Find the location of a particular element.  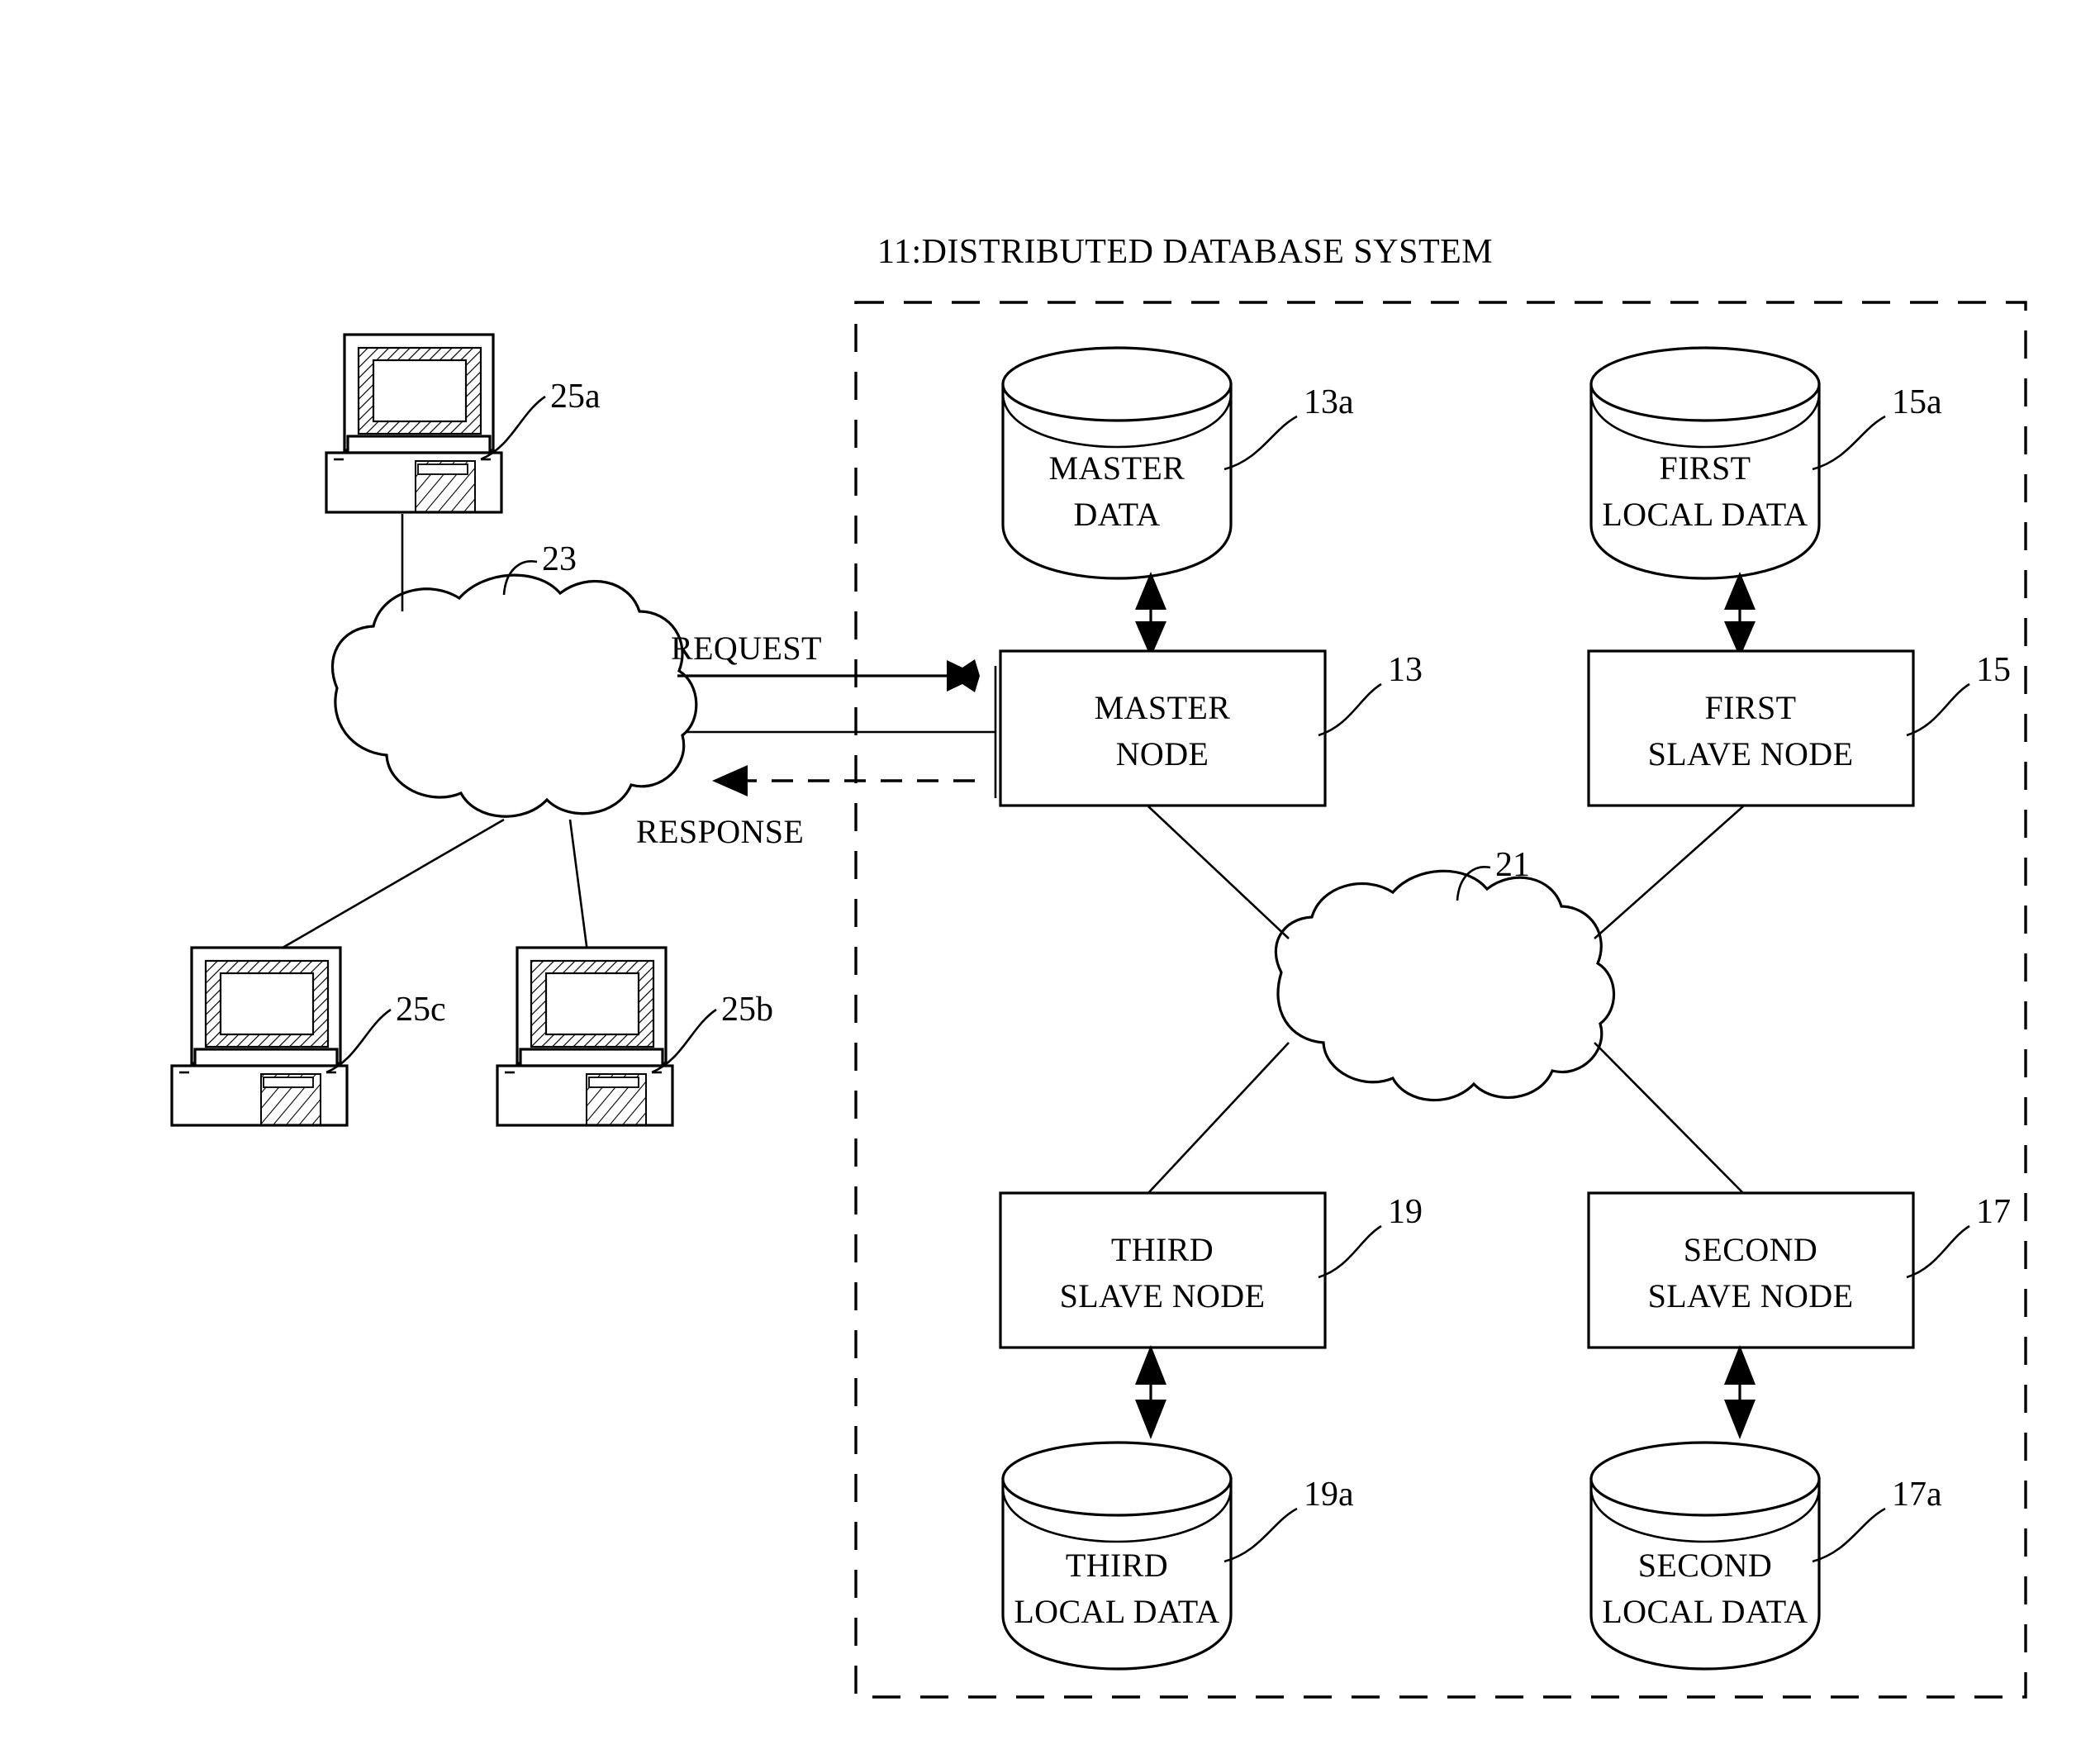

second-local-data-ref-label: 17a is located at coordinates (1917, 1495).